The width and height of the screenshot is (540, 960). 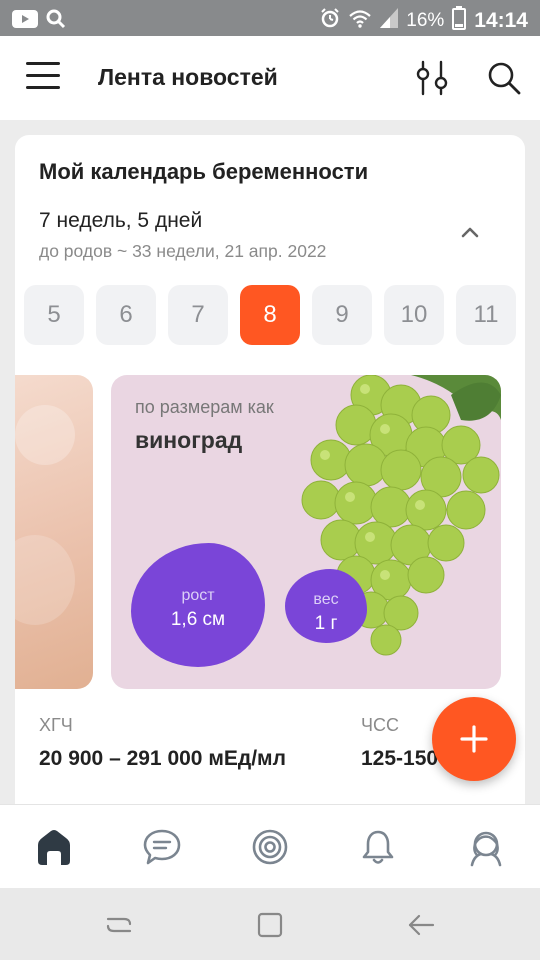 What do you see at coordinates (162, 847) in the screenshot?
I see `chat-icon` at bounding box center [162, 847].